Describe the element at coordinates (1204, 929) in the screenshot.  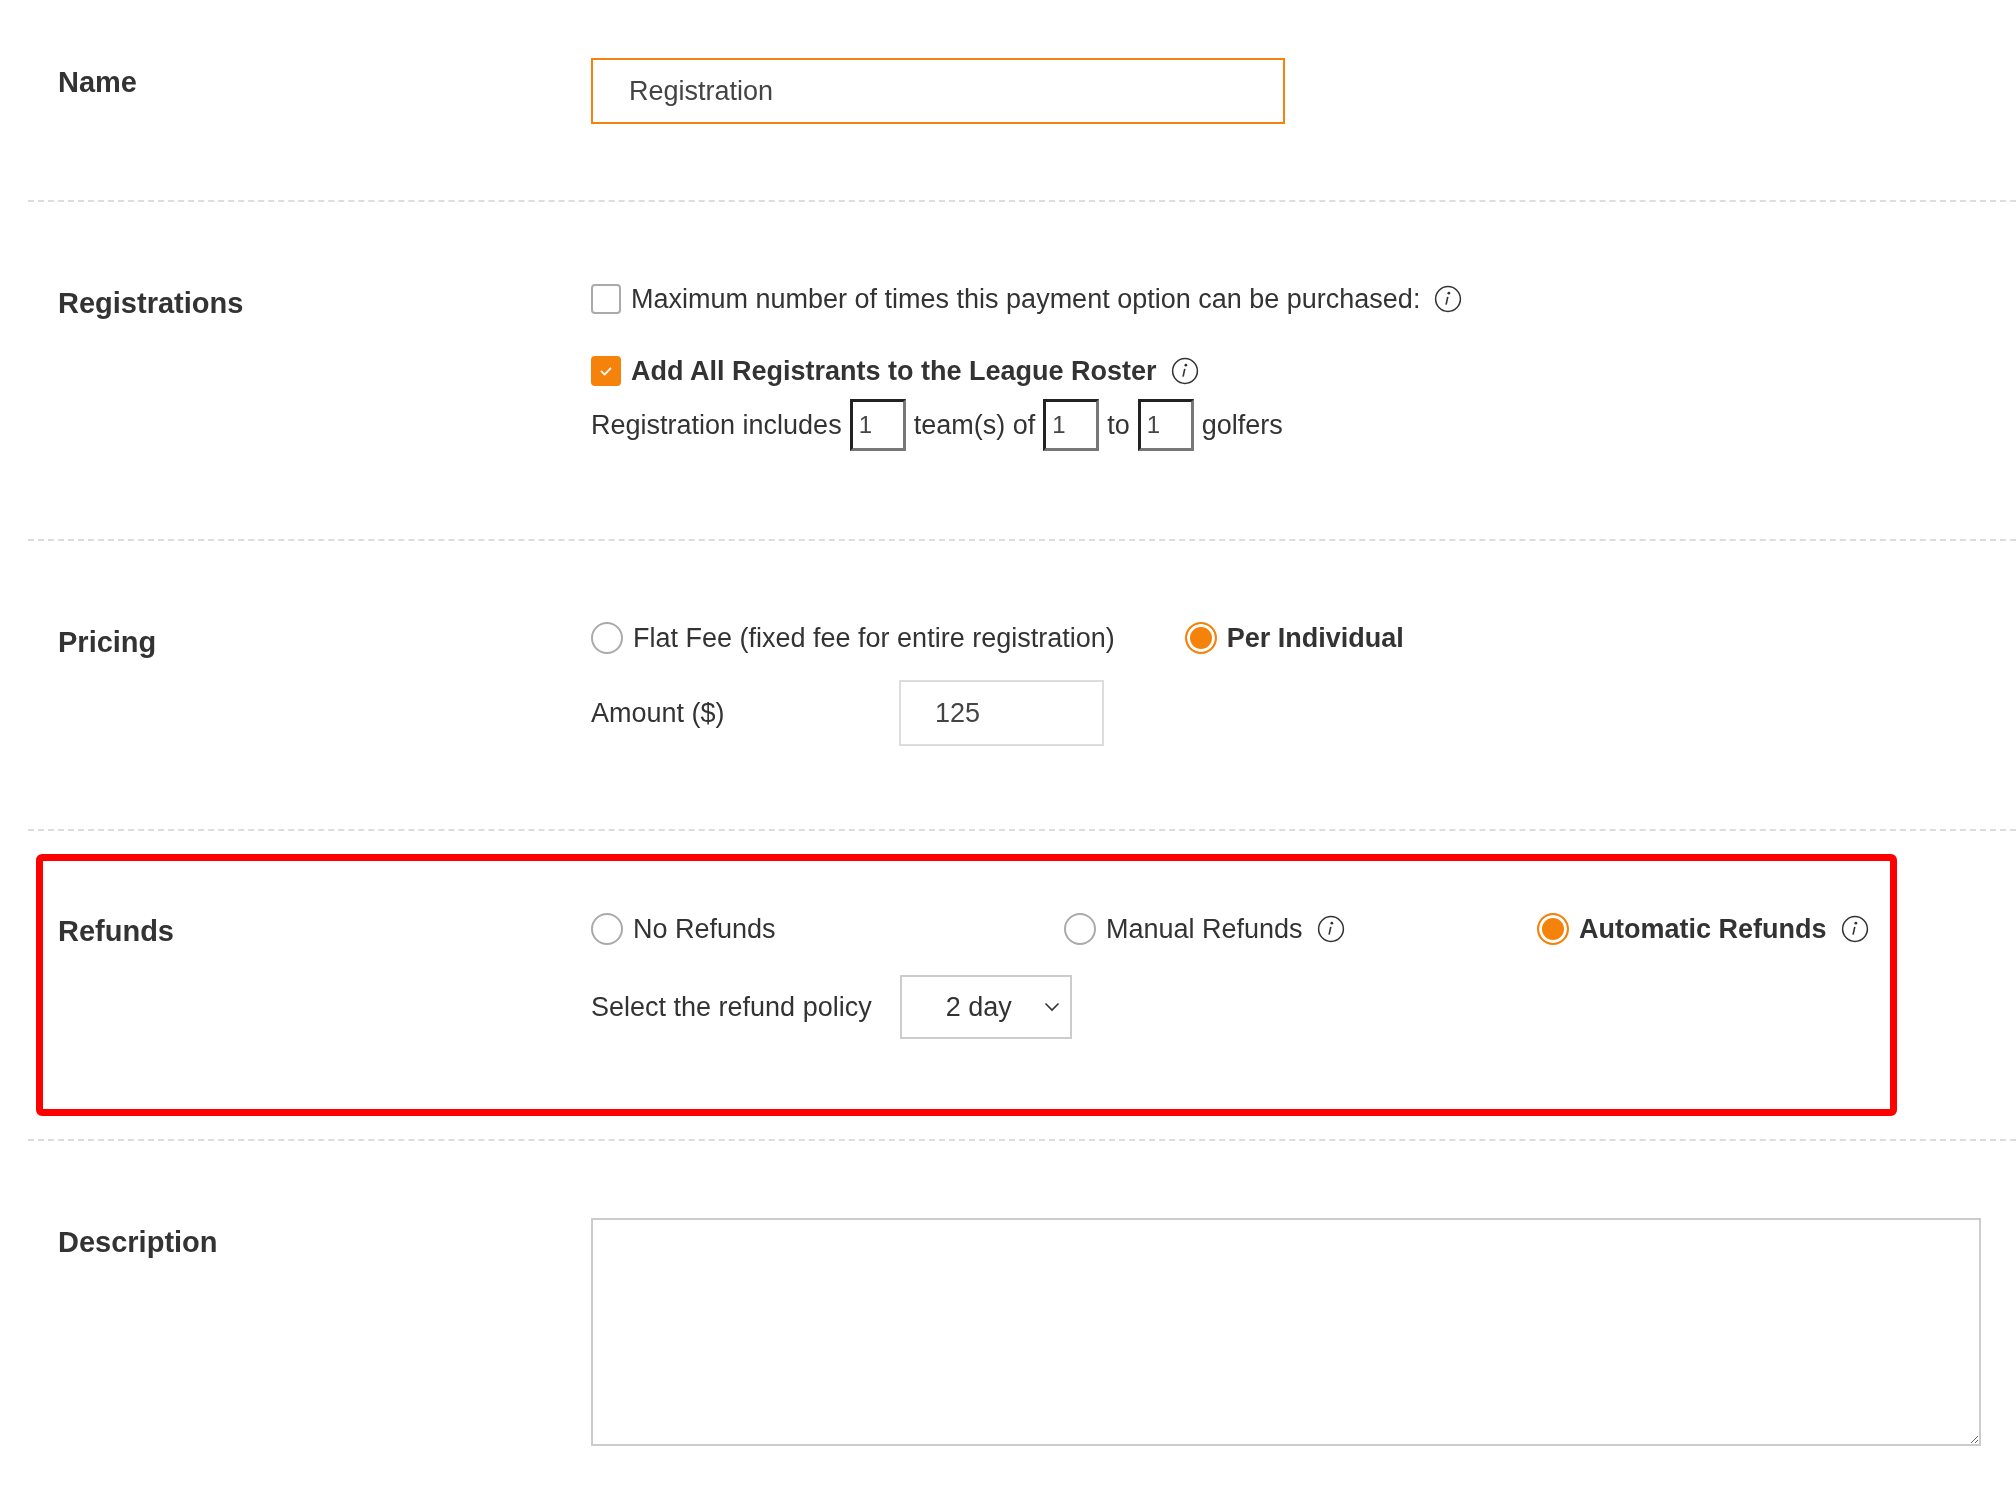
I see `radio-label: Manual Refunds` at that location.